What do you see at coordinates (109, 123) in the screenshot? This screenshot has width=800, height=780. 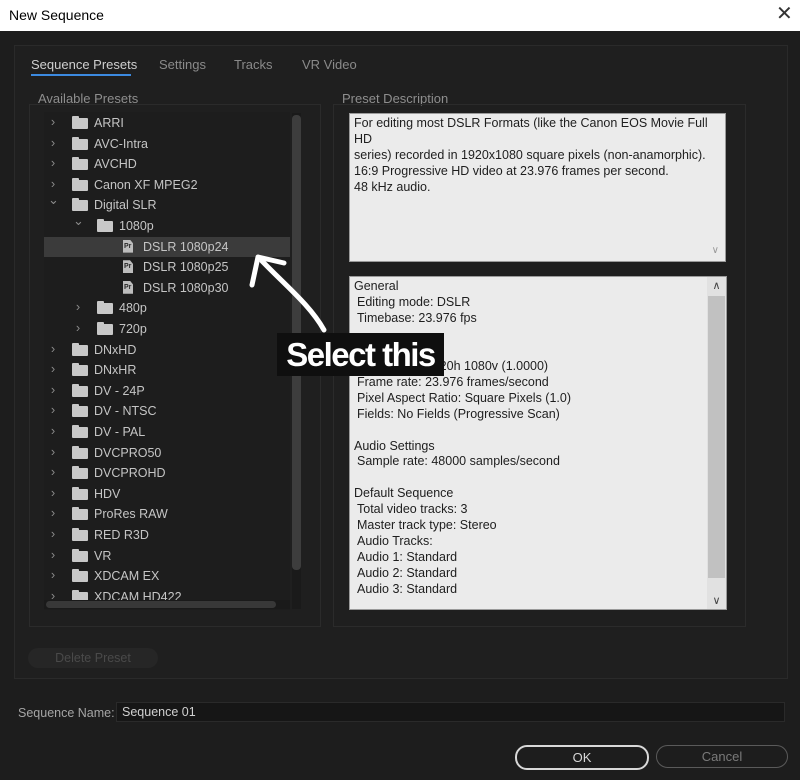 I see `preset-item-label: ARRI` at bounding box center [109, 123].